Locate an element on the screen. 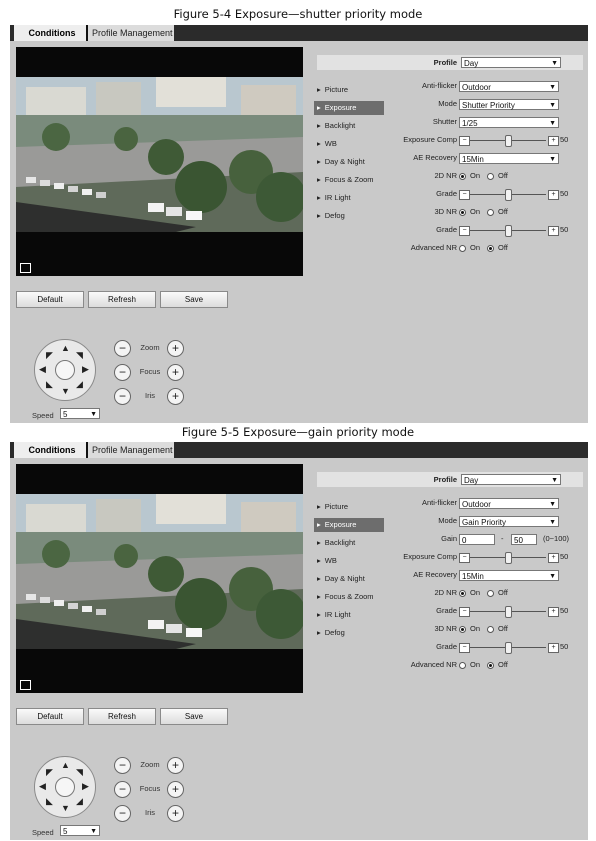 The height and width of the screenshot is (841, 596). menu-item-label: IR Light is located at coordinates (337, 197).